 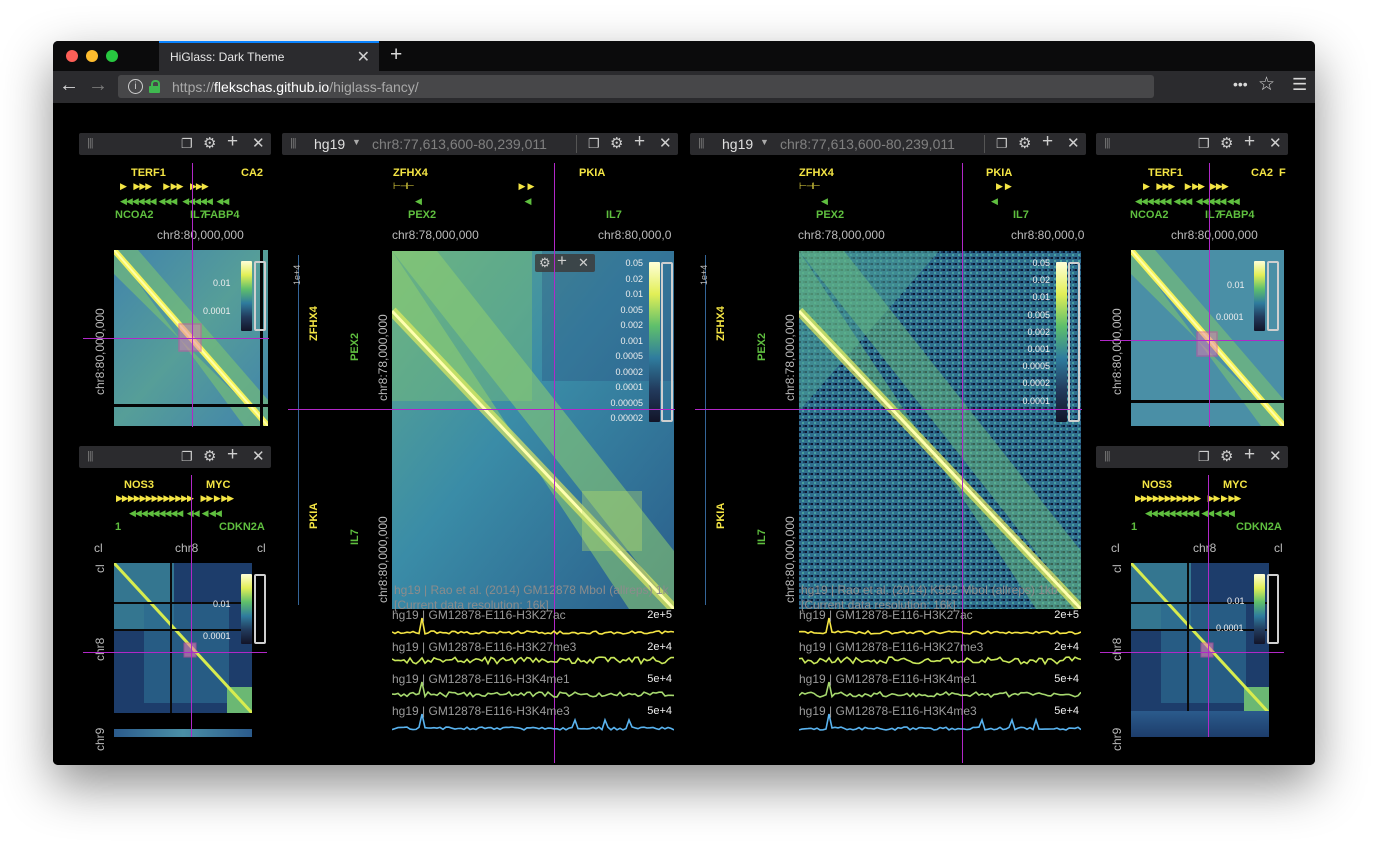 What do you see at coordinates (100, 649) in the screenshot?
I see `axis-label-y: chr8` at bounding box center [100, 649].